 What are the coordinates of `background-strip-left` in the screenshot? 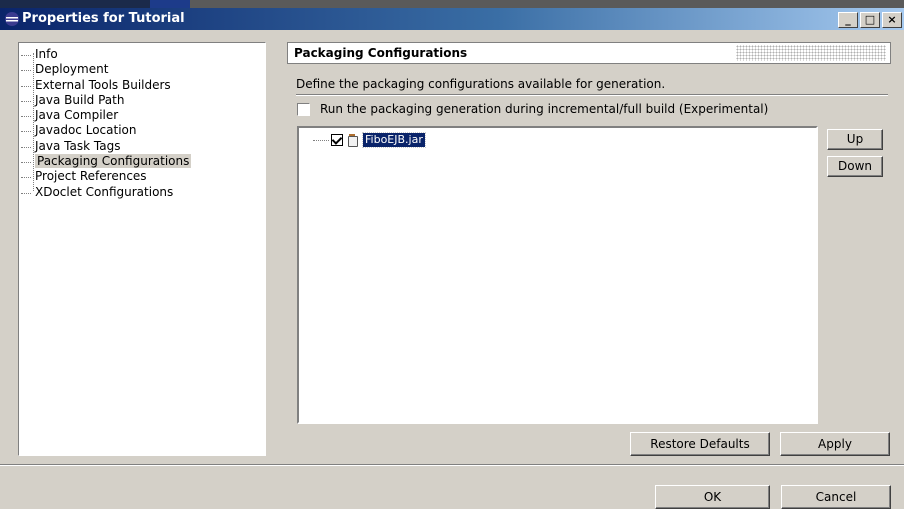 It's located at (75, 4).